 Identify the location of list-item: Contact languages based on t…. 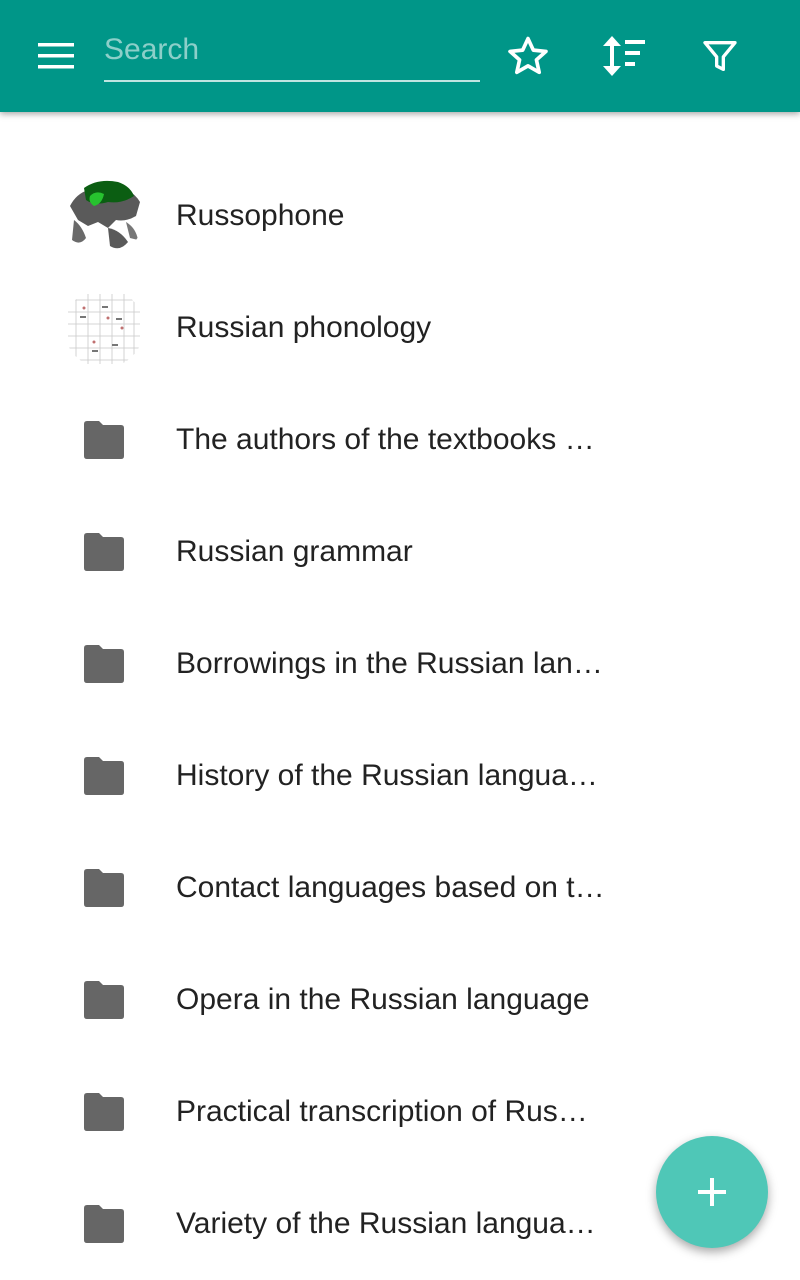
(400, 888).